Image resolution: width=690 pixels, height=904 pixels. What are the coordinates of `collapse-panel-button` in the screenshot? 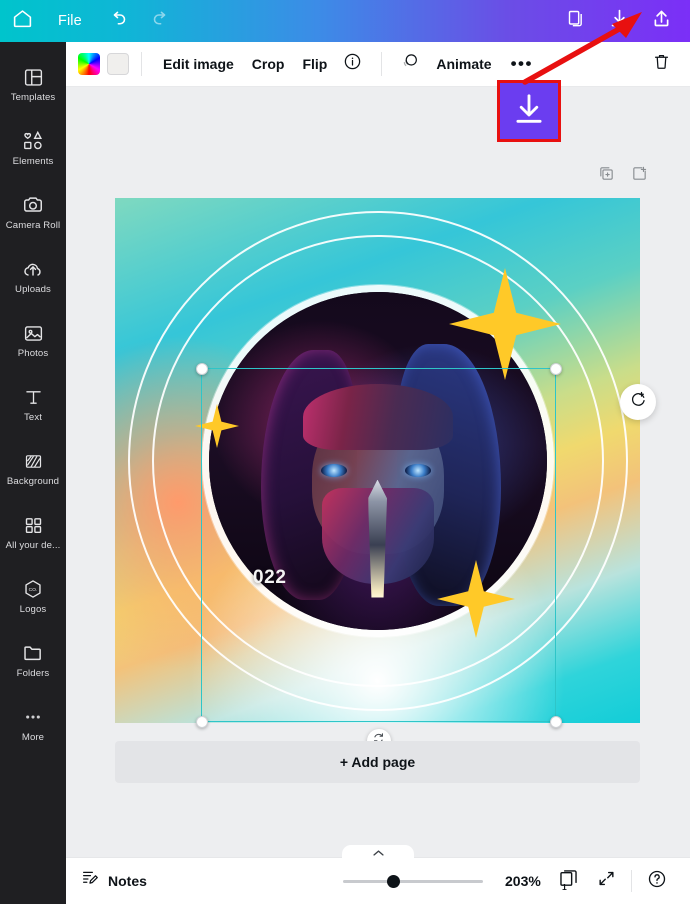 It's located at (378, 852).